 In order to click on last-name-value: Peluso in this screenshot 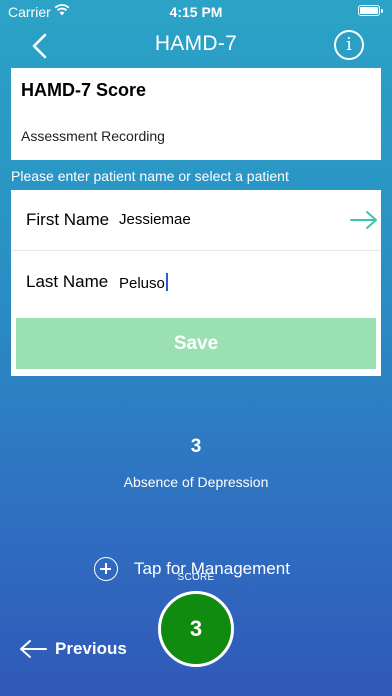, I will do `click(142, 283)`.